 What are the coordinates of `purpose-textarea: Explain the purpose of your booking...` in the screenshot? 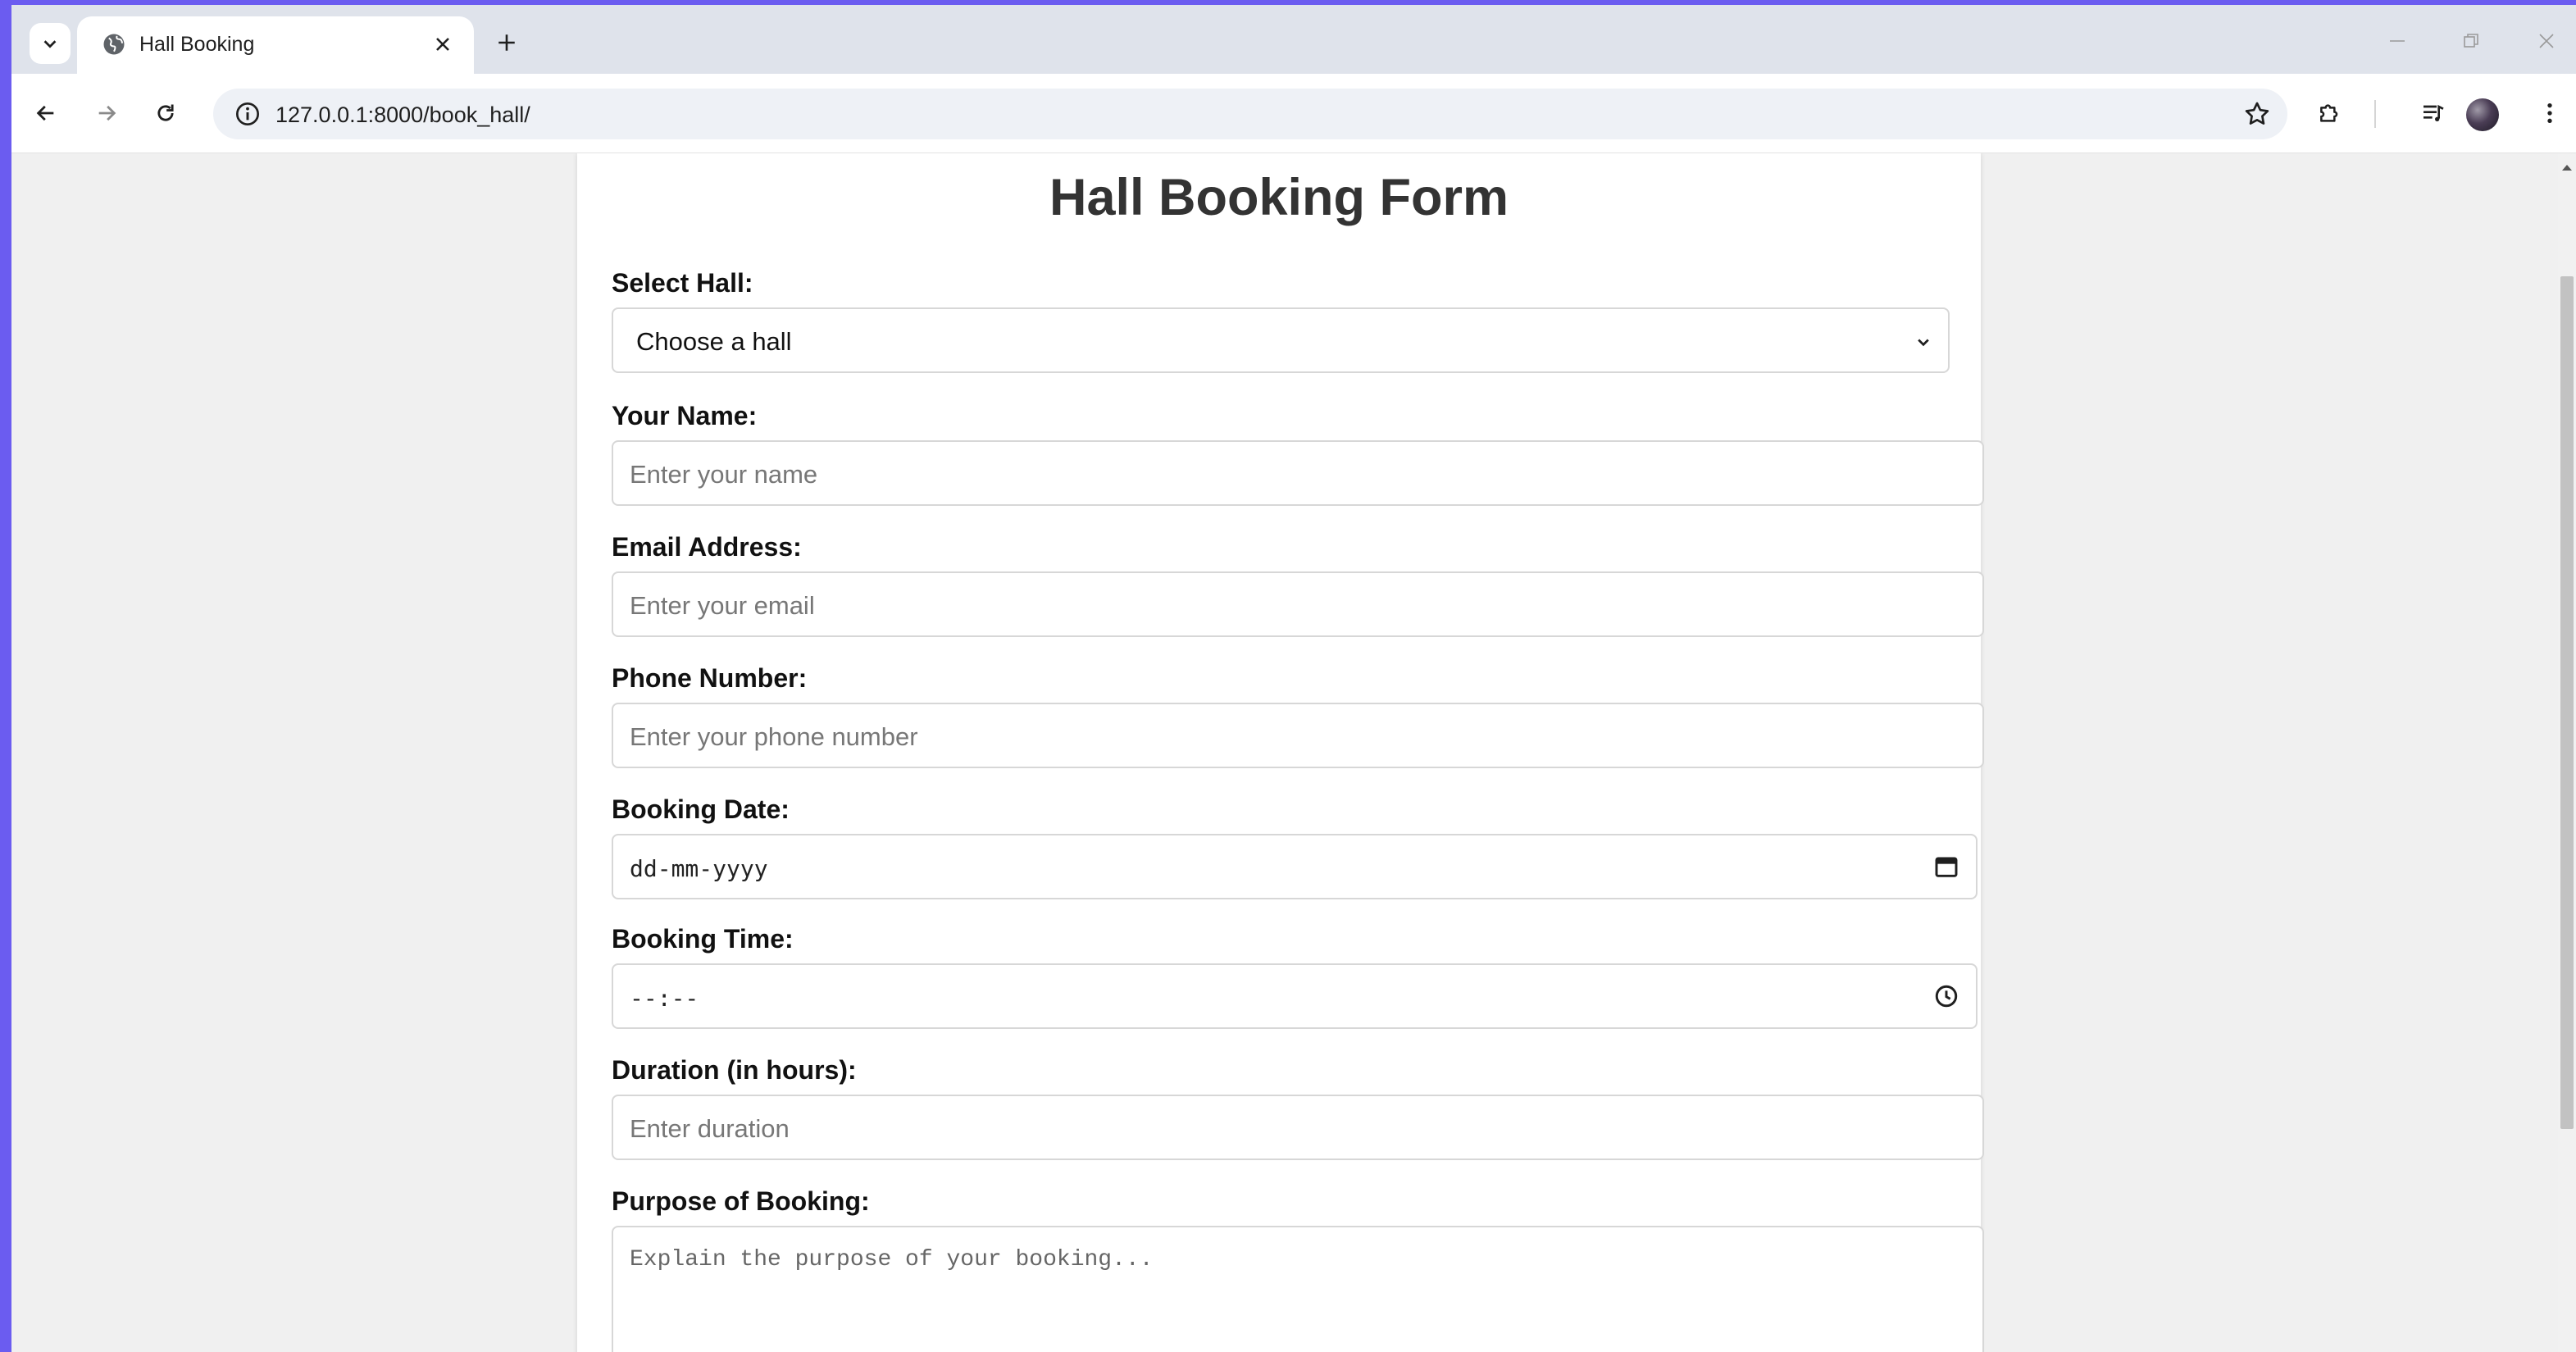 It's located at (1298, 1289).